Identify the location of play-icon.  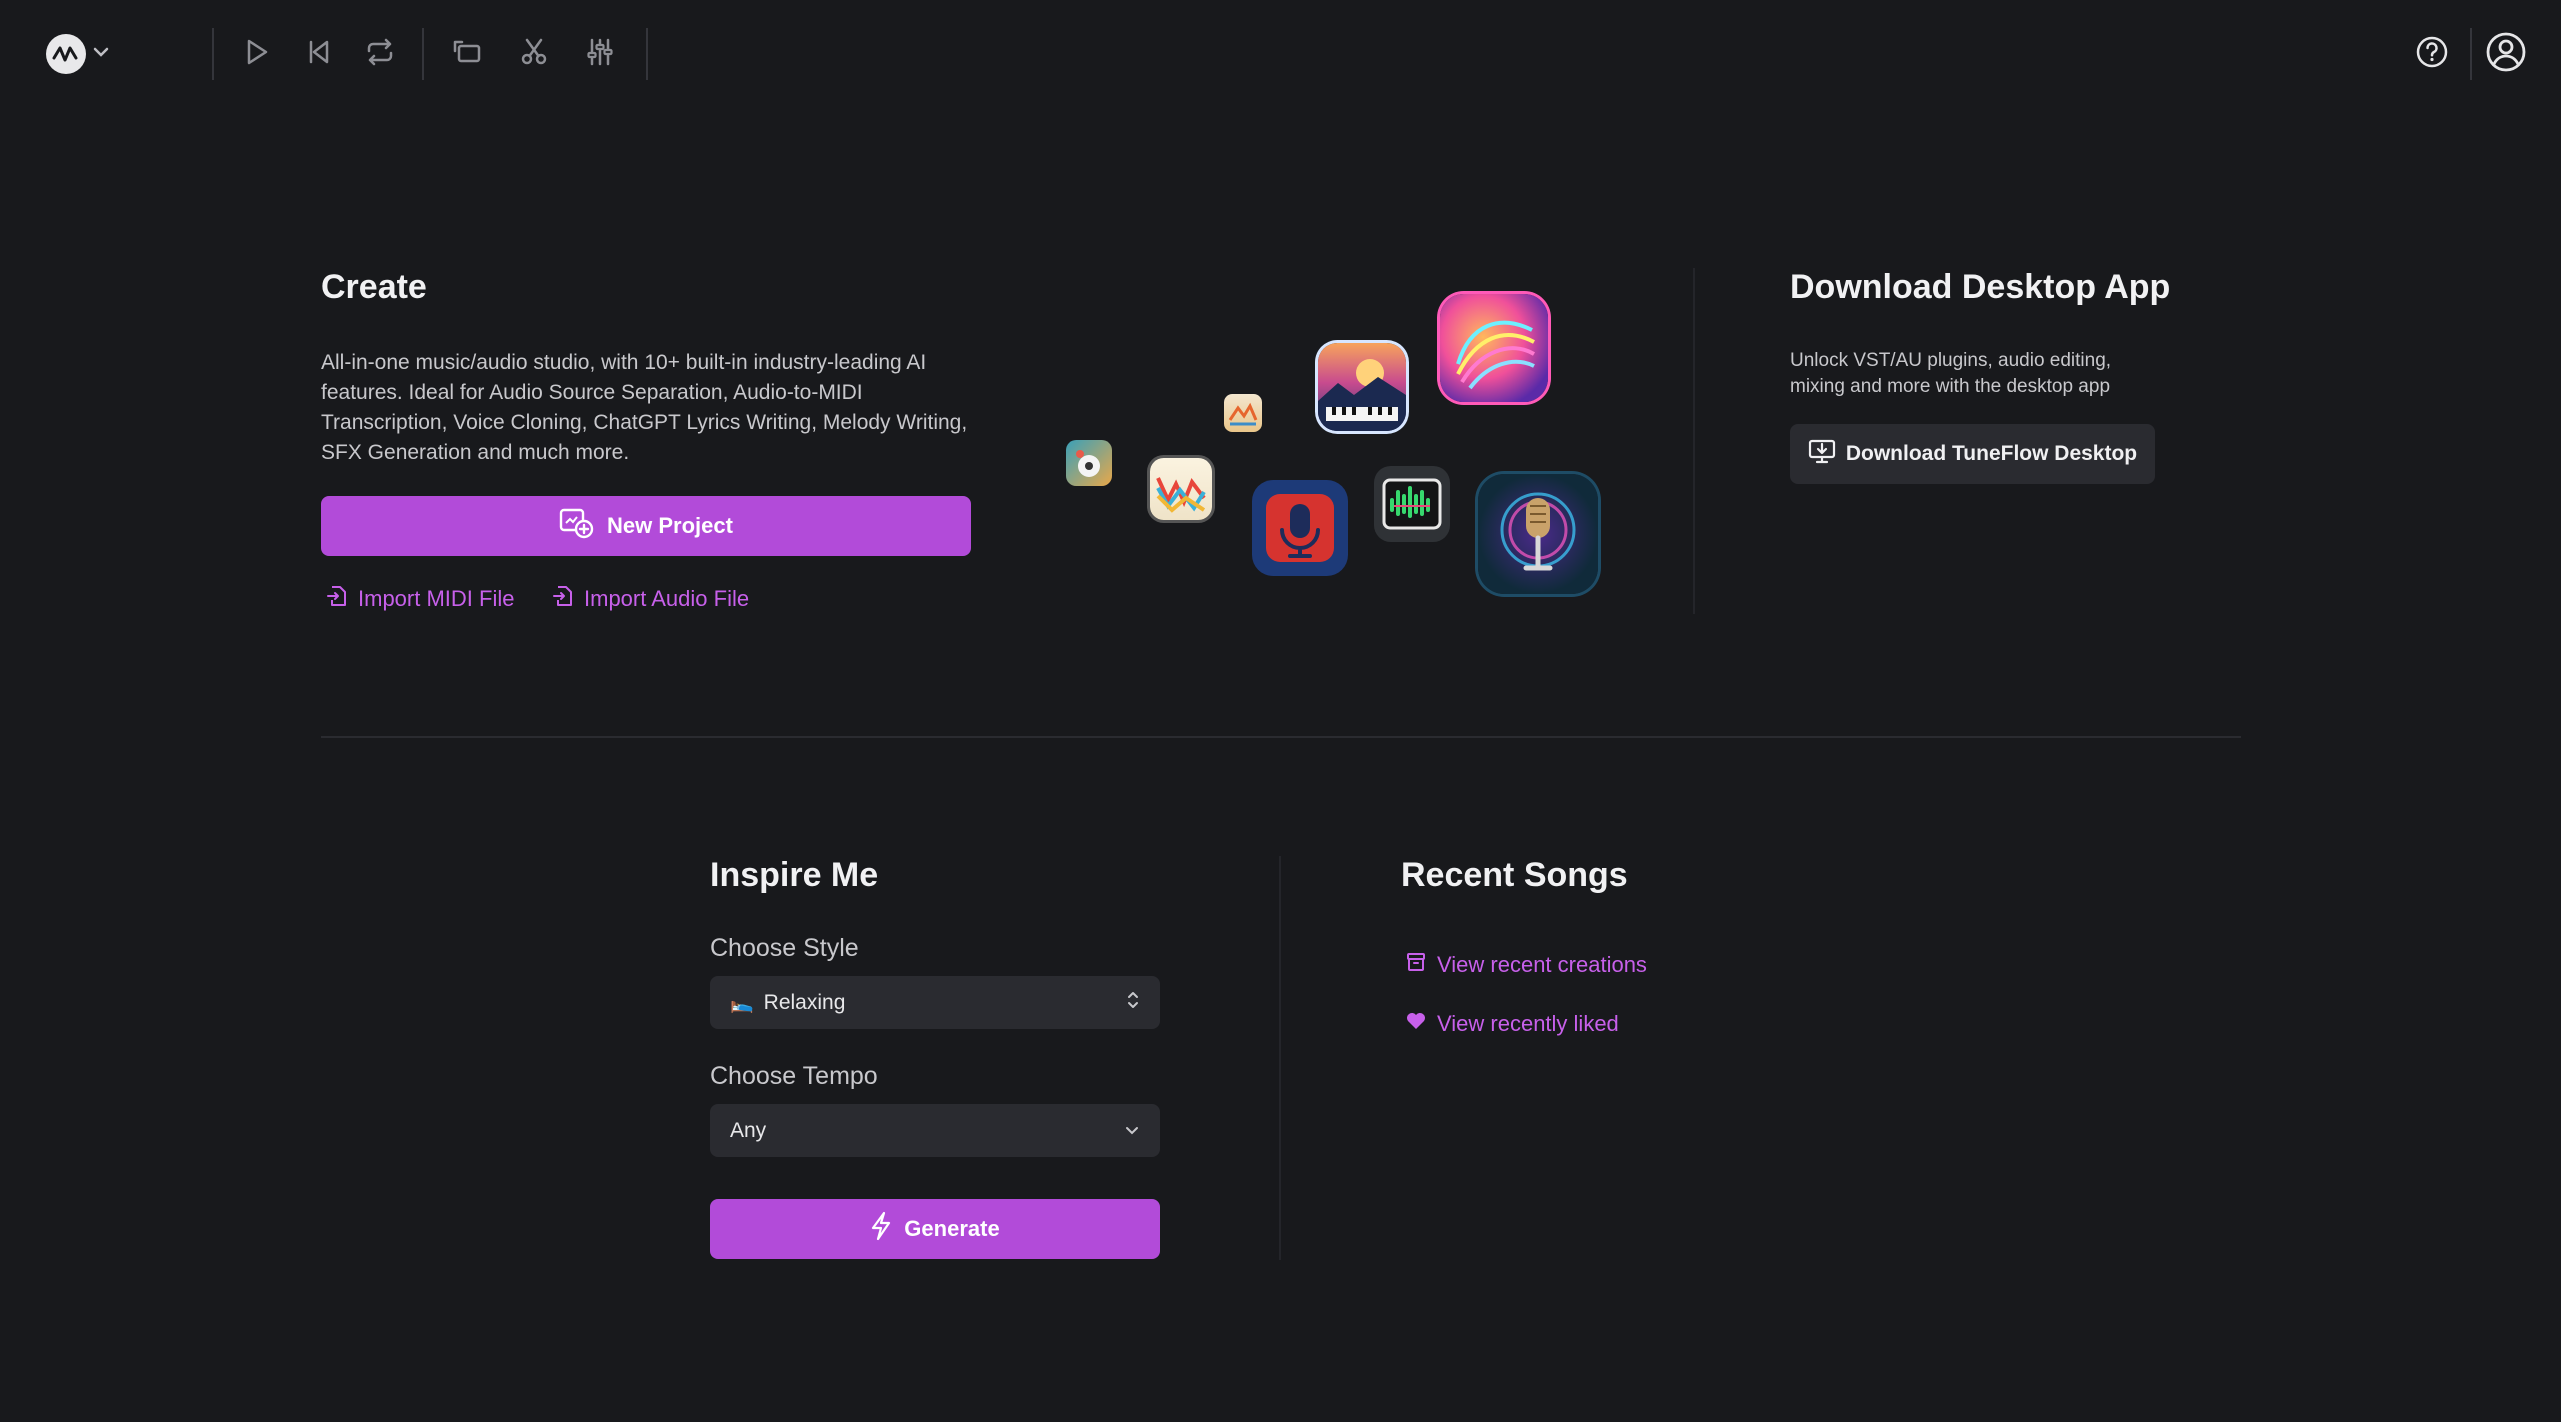
(256, 54).